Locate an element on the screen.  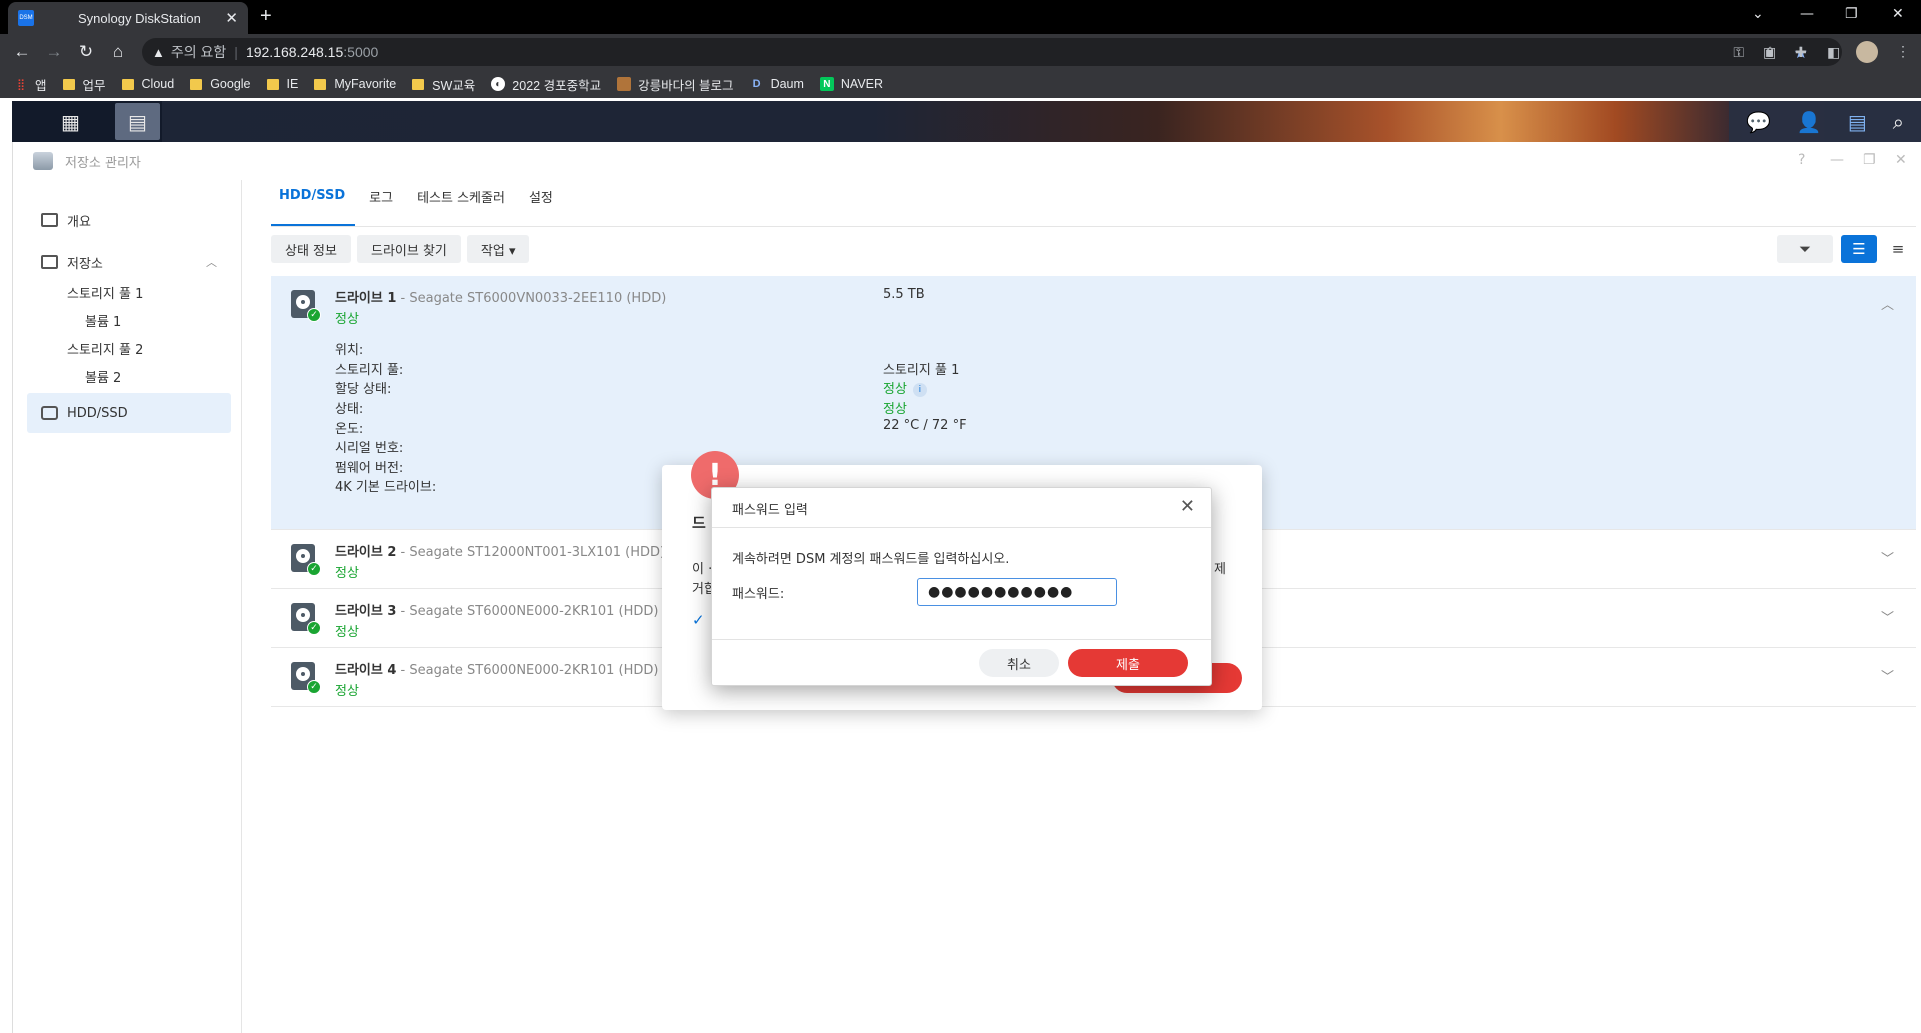
address-bar: ▲ 주의 요함 | 192.168.248.15 :5000 ⚿ ⇪ ★ is located at coordinates (992, 52).